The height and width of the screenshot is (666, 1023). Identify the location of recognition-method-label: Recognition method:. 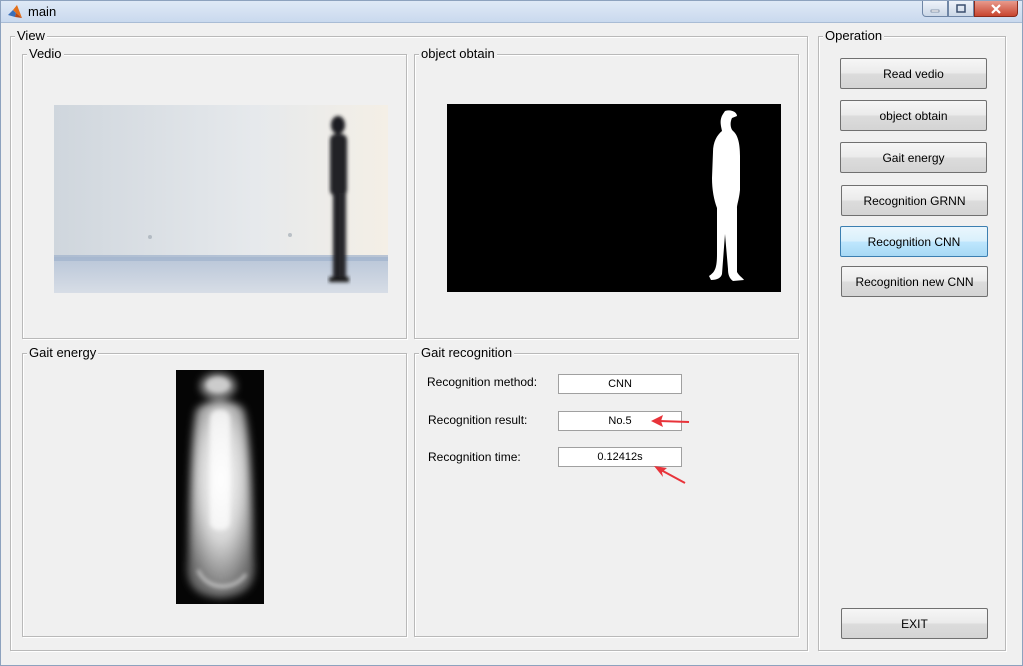
(482, 382).